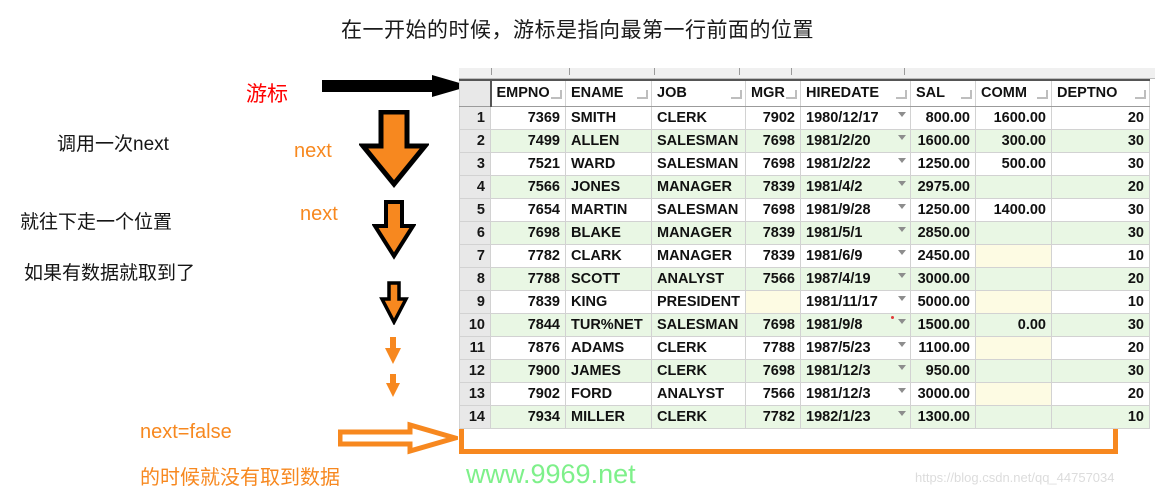 The height and width of the screenshot is (500, 1155). I want to click on cell-hiredate: 1981/4/2, so click(855, 187).